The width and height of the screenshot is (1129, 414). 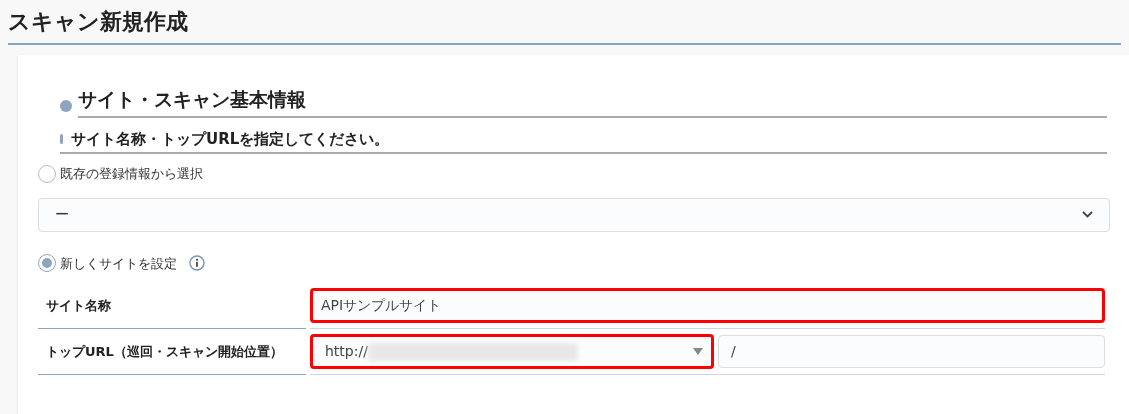 What do you see at coordinates (78, 305) in the screenshot?
I see `field-label: サイト名称` at bounding box center [78, 305].